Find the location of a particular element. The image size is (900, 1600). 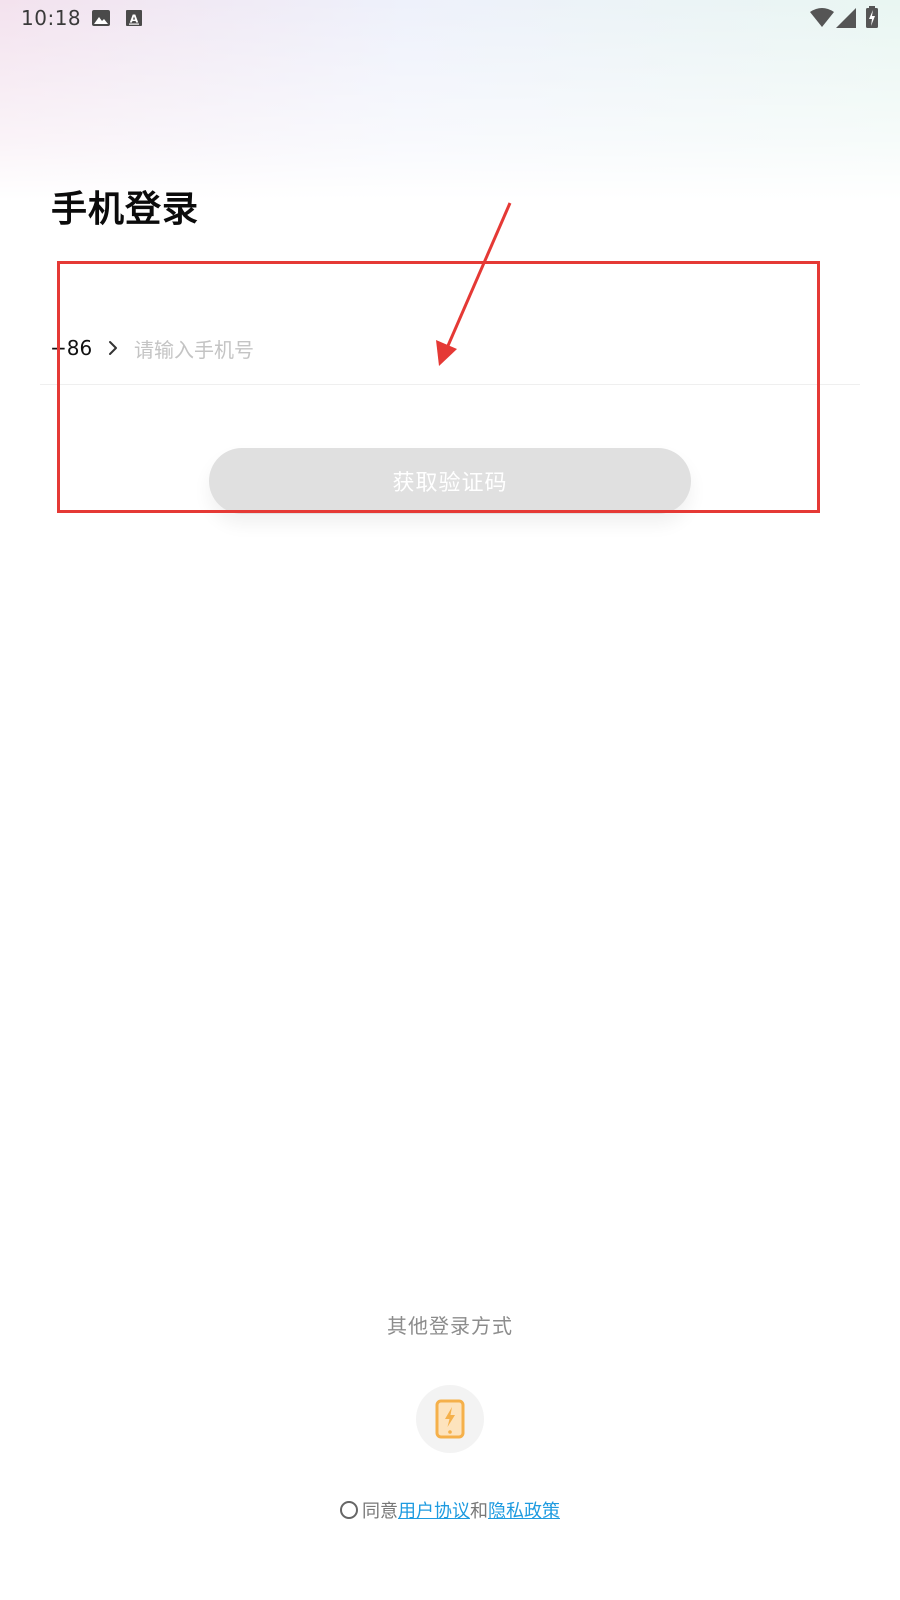

font-icon: A is located at coordinates (134, 18).